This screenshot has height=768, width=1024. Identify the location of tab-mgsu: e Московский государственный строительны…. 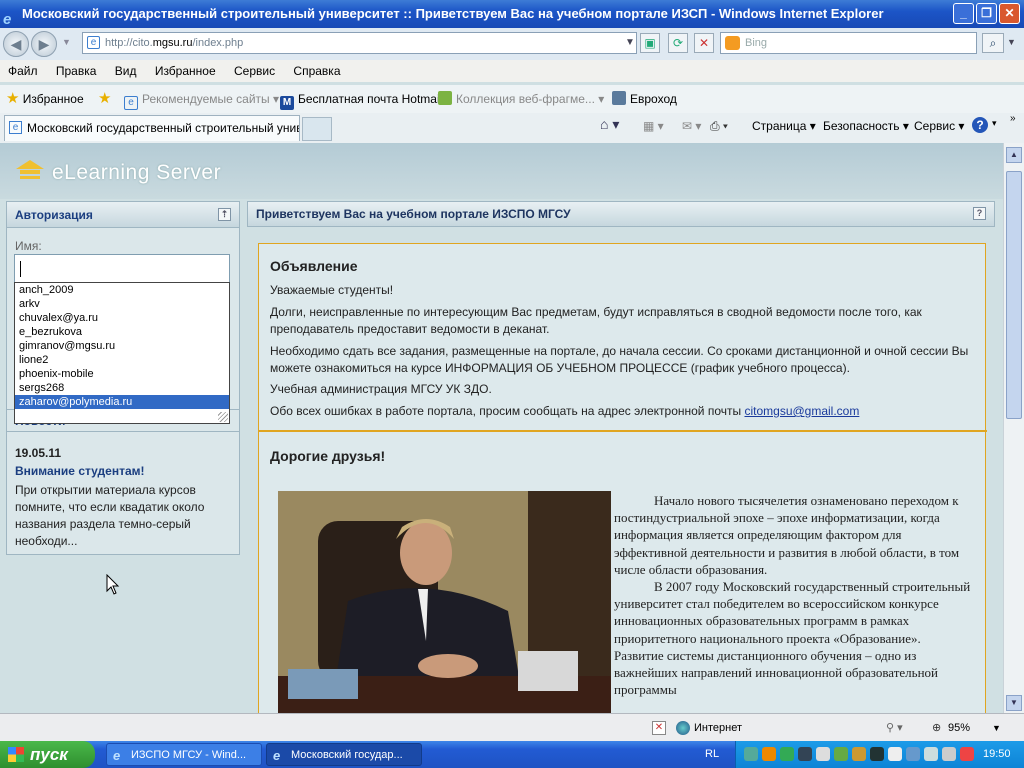
(152, 128).